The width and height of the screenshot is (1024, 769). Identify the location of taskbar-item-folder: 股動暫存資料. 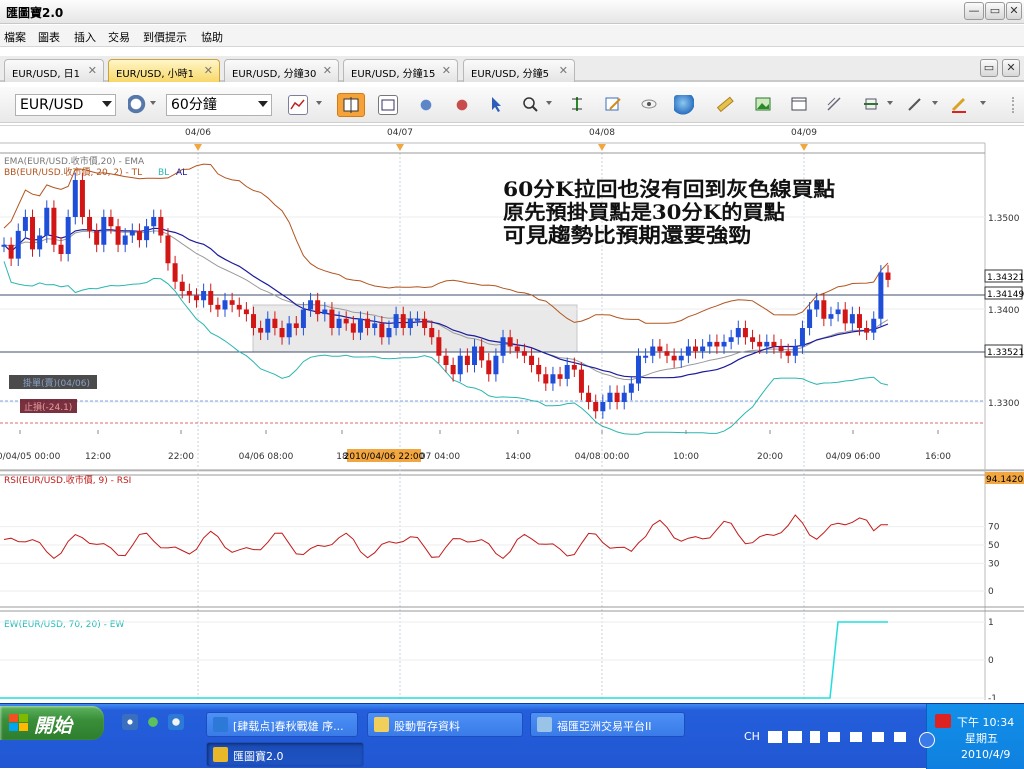
(445, 724).